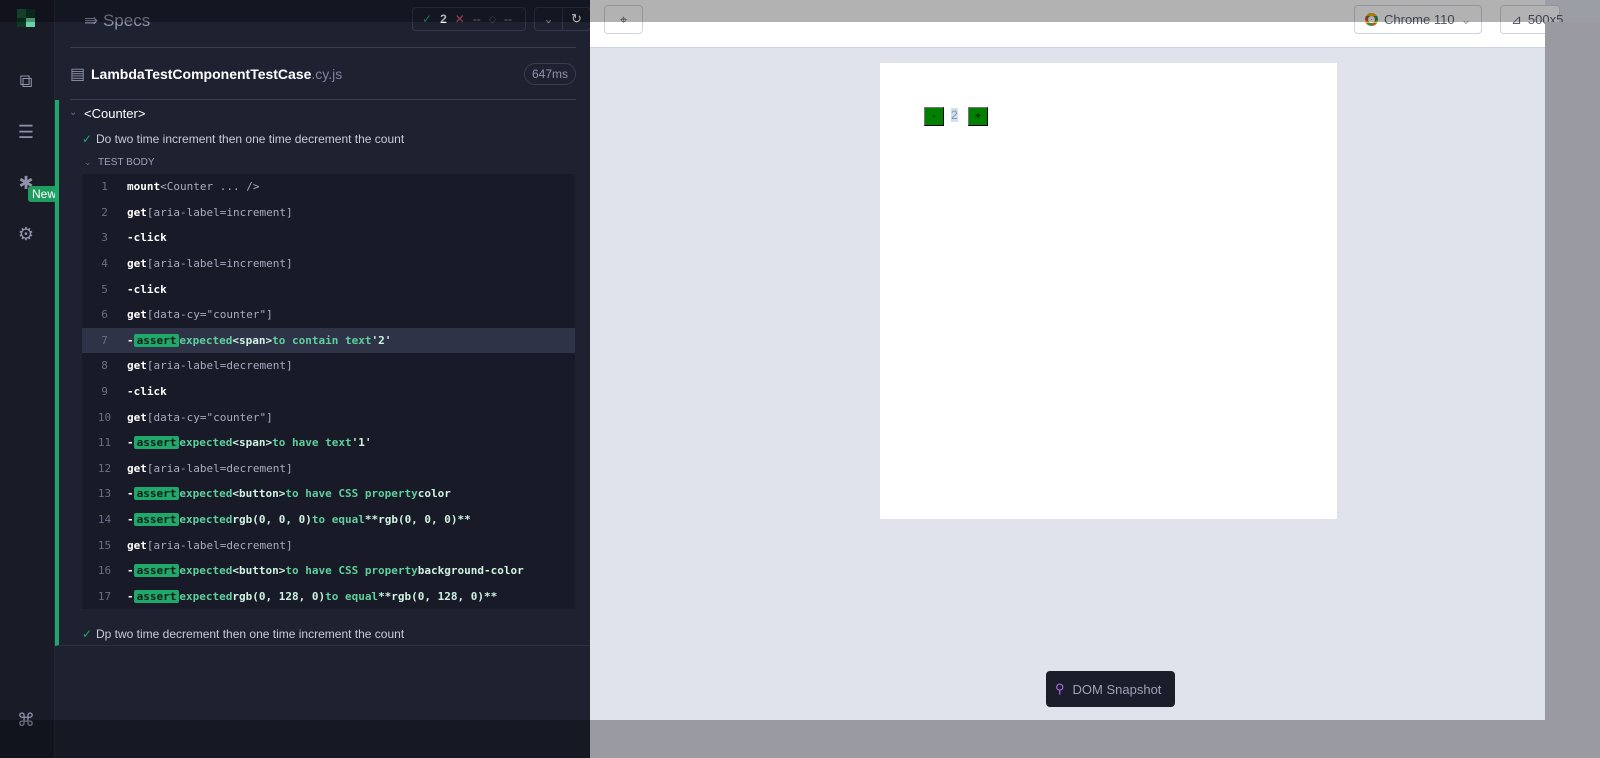 The image size is (1600, 758). I want to click on side-nav: ⧉ ☰ ✱ New ⚙ ⌘, so click(30, 379).